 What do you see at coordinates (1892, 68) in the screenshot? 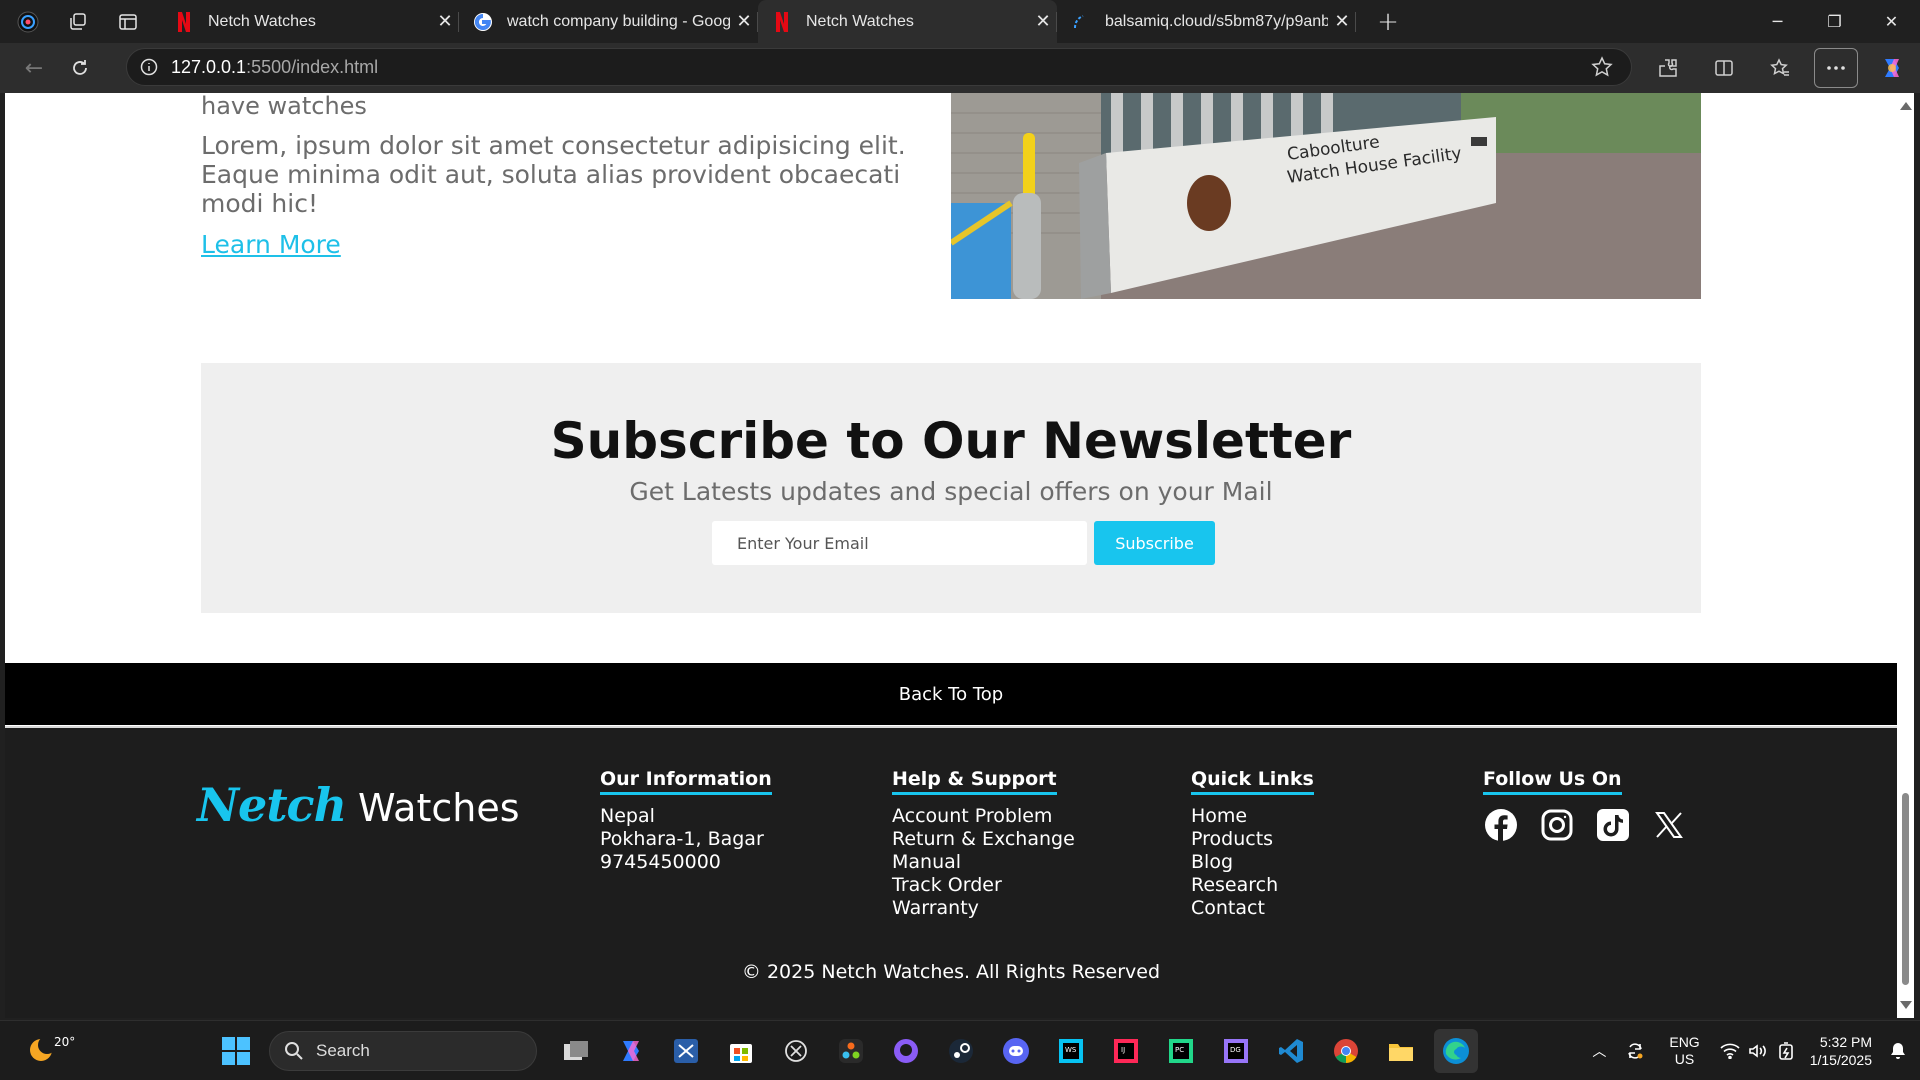
I see `copilot-icon` at bounding box center [1892, 68].